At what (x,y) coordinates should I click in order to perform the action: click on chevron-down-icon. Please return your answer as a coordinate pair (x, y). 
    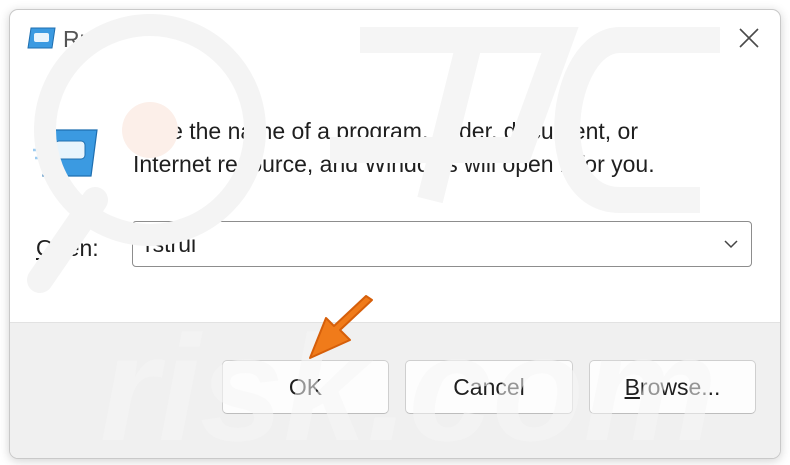
    Looking at the image, I should click on (731, 244).